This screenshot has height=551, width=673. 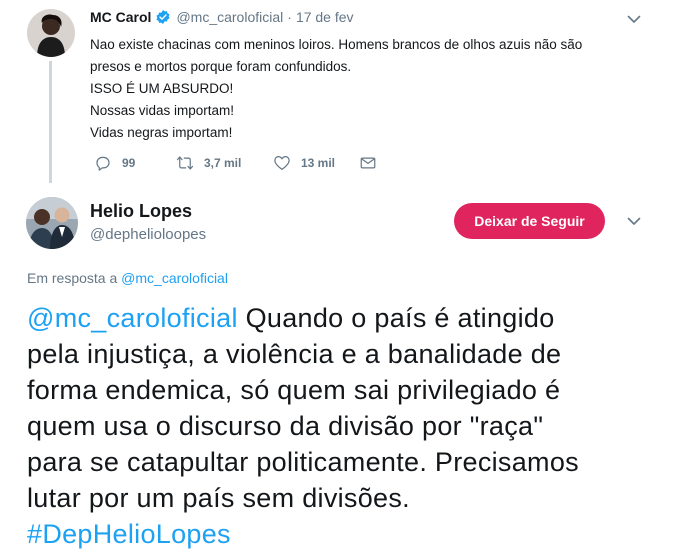 I want to click on tweet2-author-name: Helio Lopes, so click(x=141, y=211).